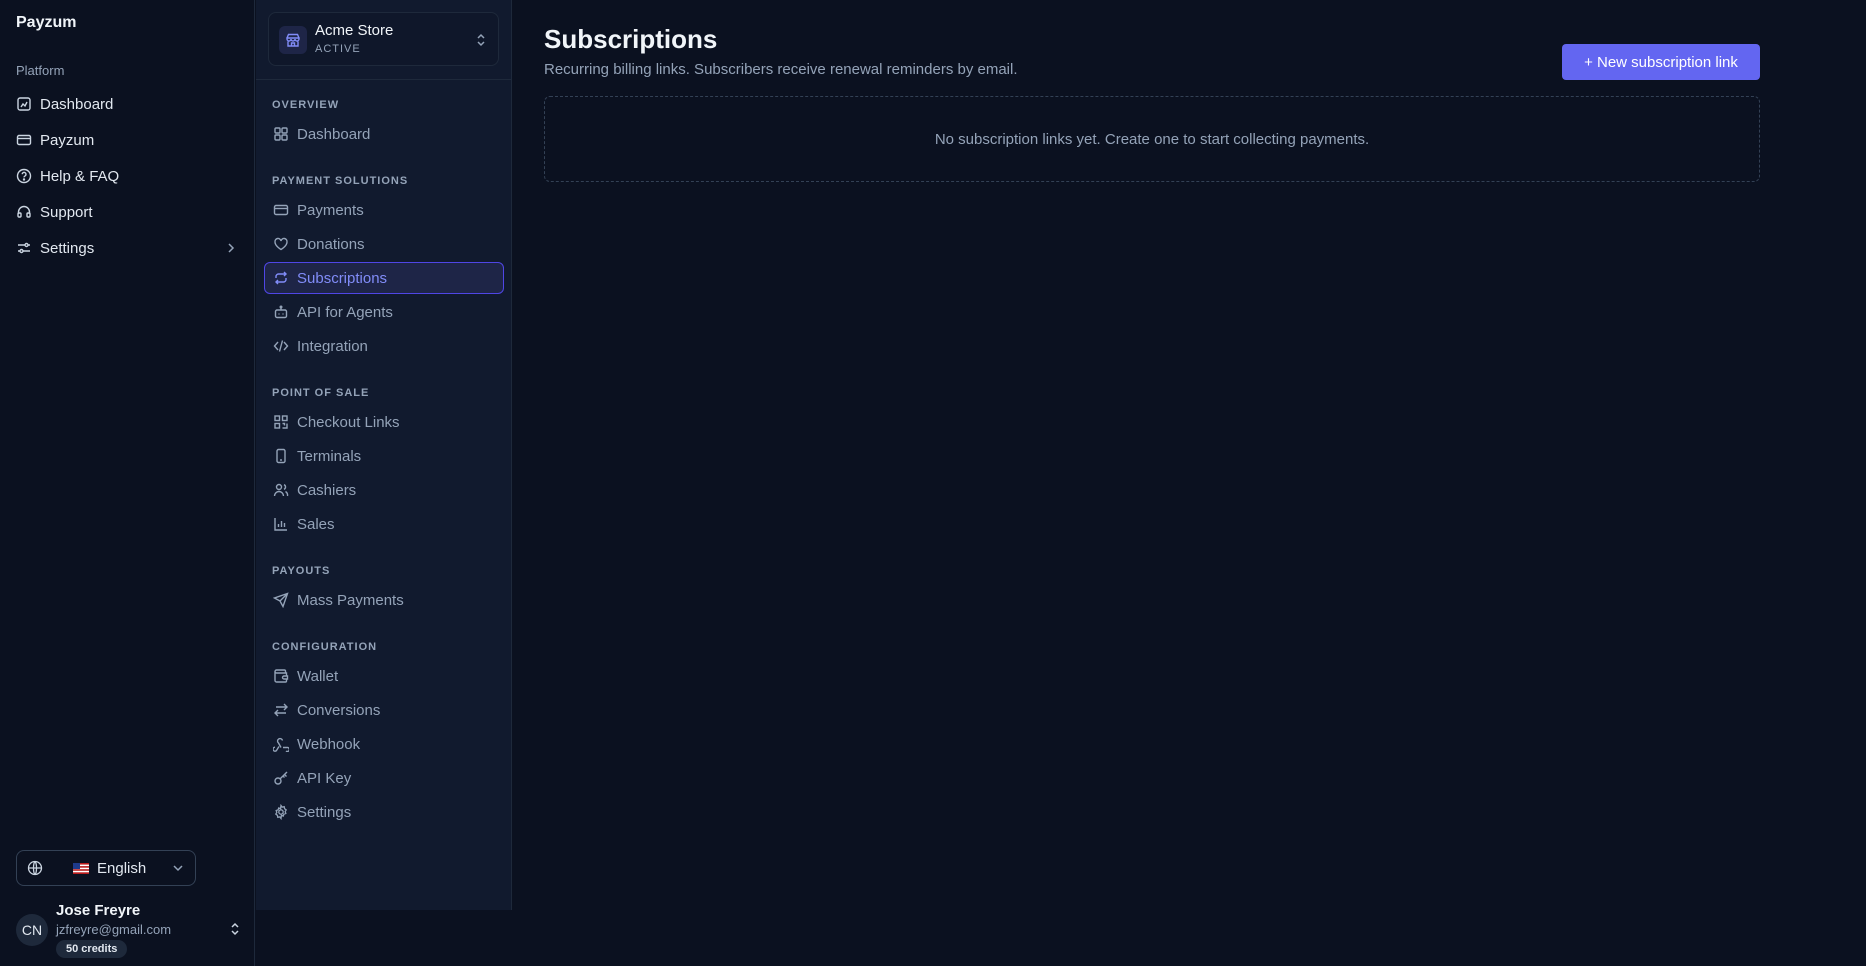 The height and width of the screenshot is (966, 1866). What do you see at coordinates (67, 140) in the screenshot?
I see `platform-nav-label: Payzum` at bounding box center [67, 140].